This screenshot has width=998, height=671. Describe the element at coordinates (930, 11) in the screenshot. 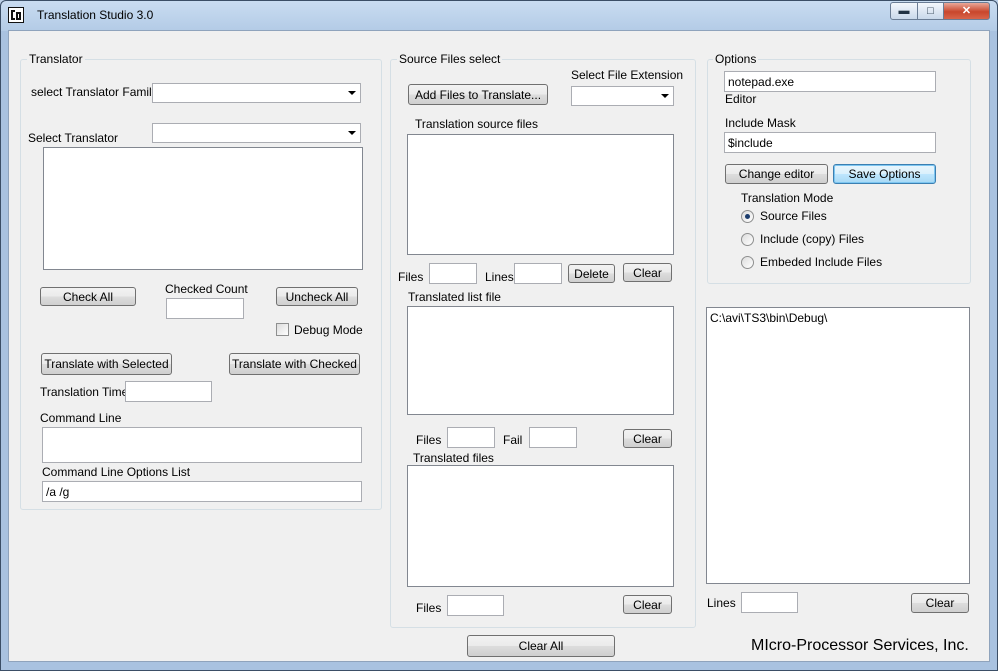

I see `maximize-icon: □` at that location.